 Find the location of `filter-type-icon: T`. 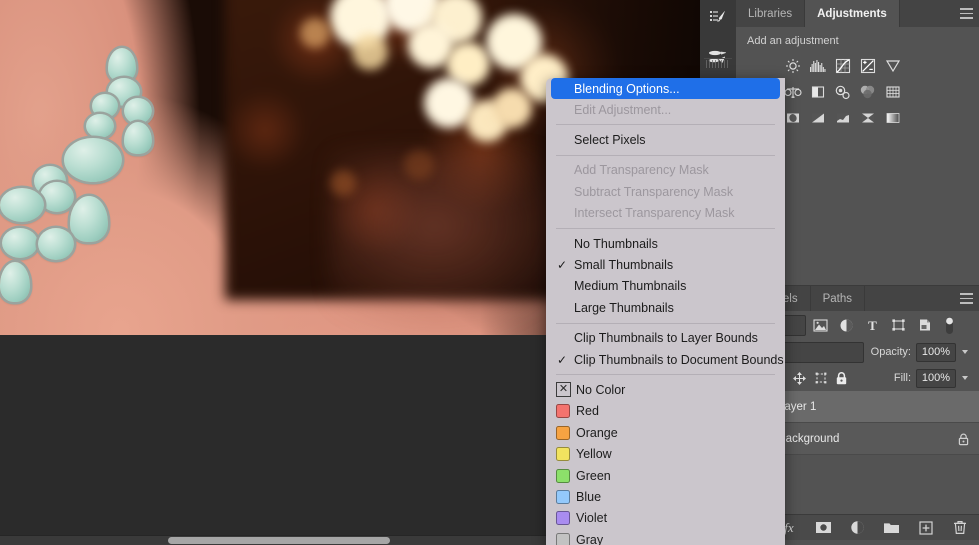

filter-type-icon: T is located at coordinates (872, 325).